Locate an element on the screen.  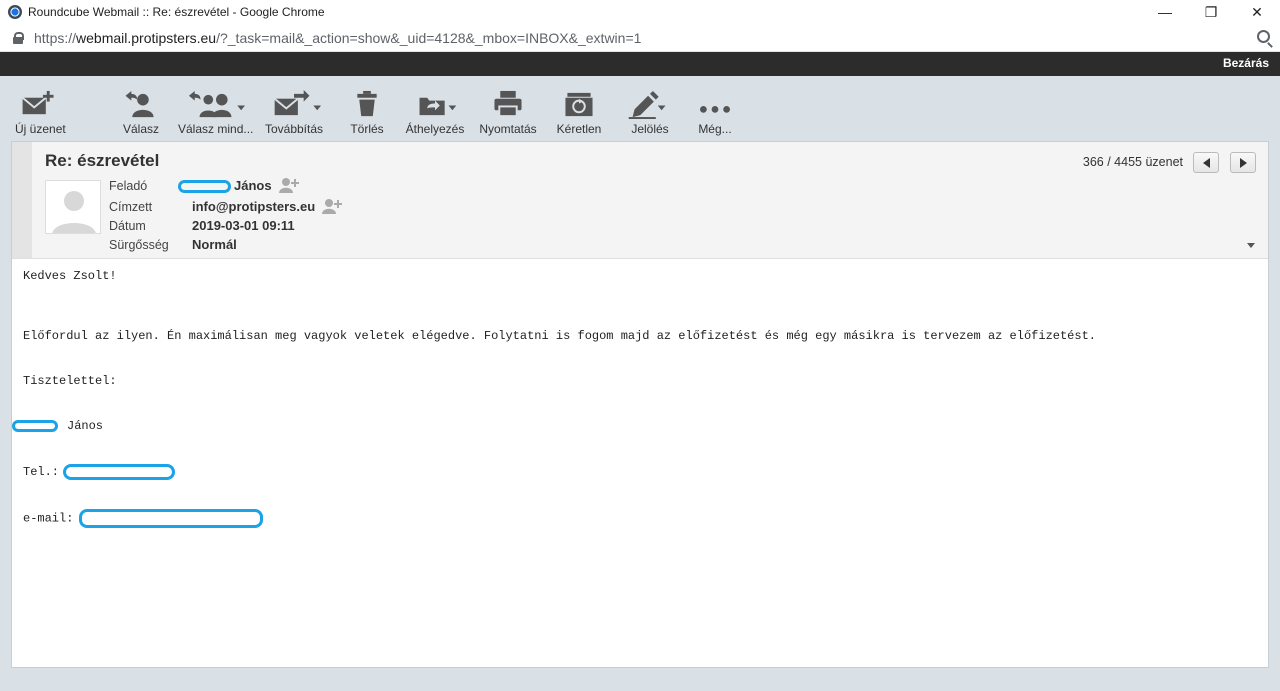
recycle-icon is located at coordinates (579, 104).